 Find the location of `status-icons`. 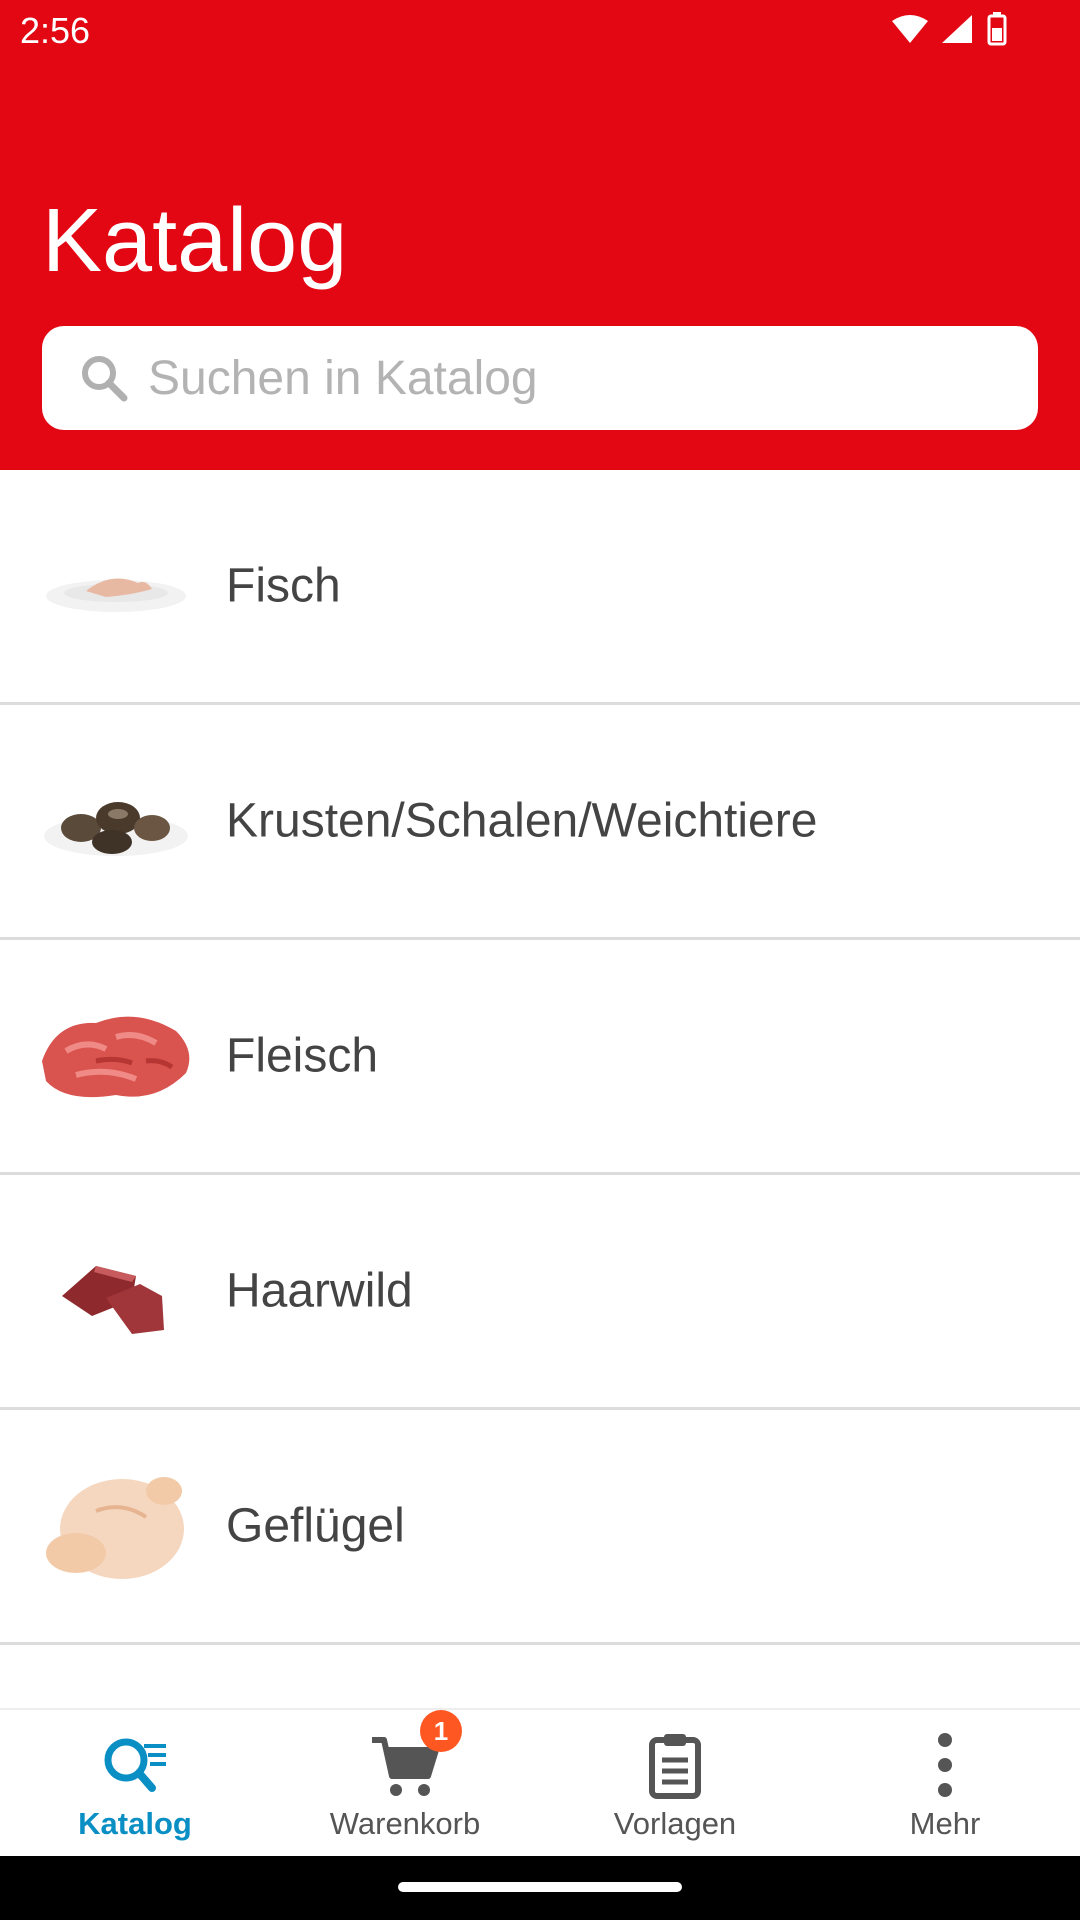

status-icons is located at coordinates (950, 29).